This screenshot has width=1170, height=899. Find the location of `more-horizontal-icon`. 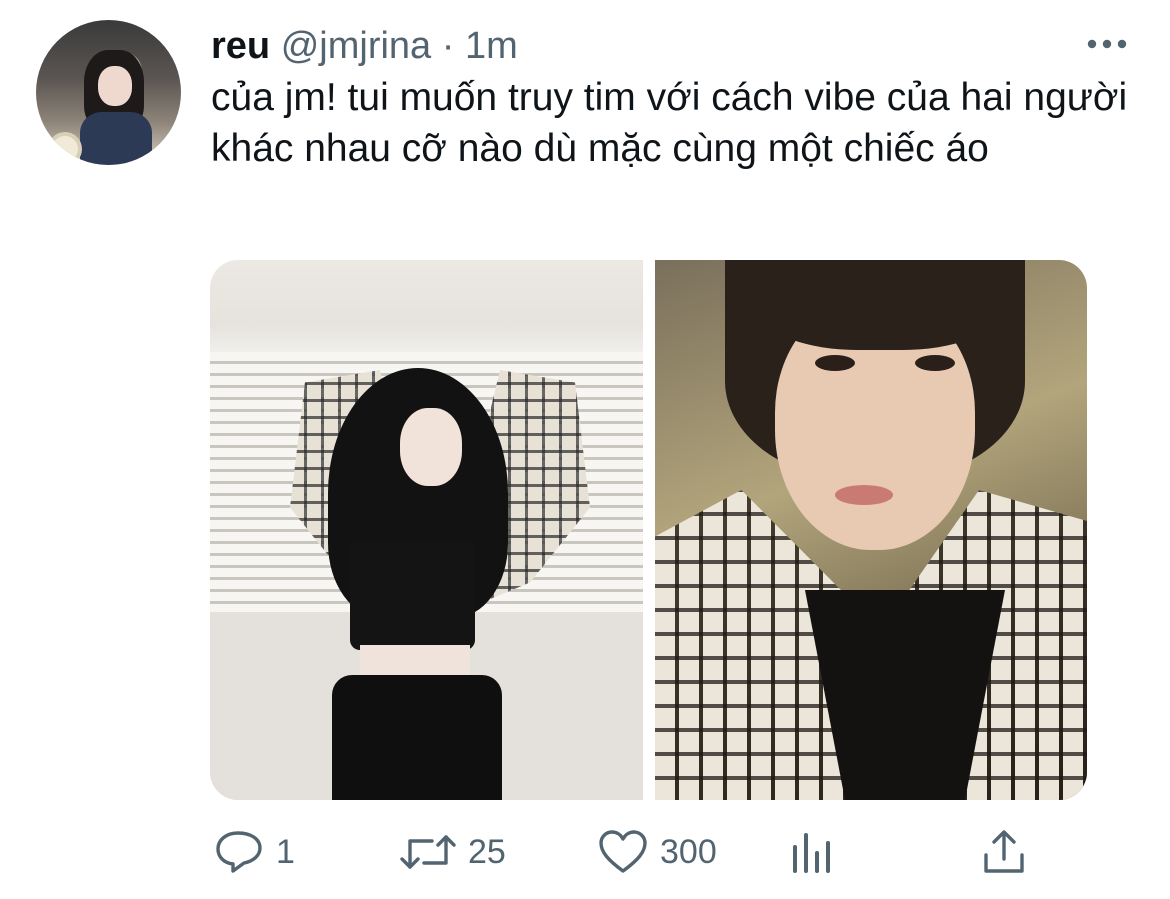

more-horizontal-icon is located at coordinates (1107, 44).